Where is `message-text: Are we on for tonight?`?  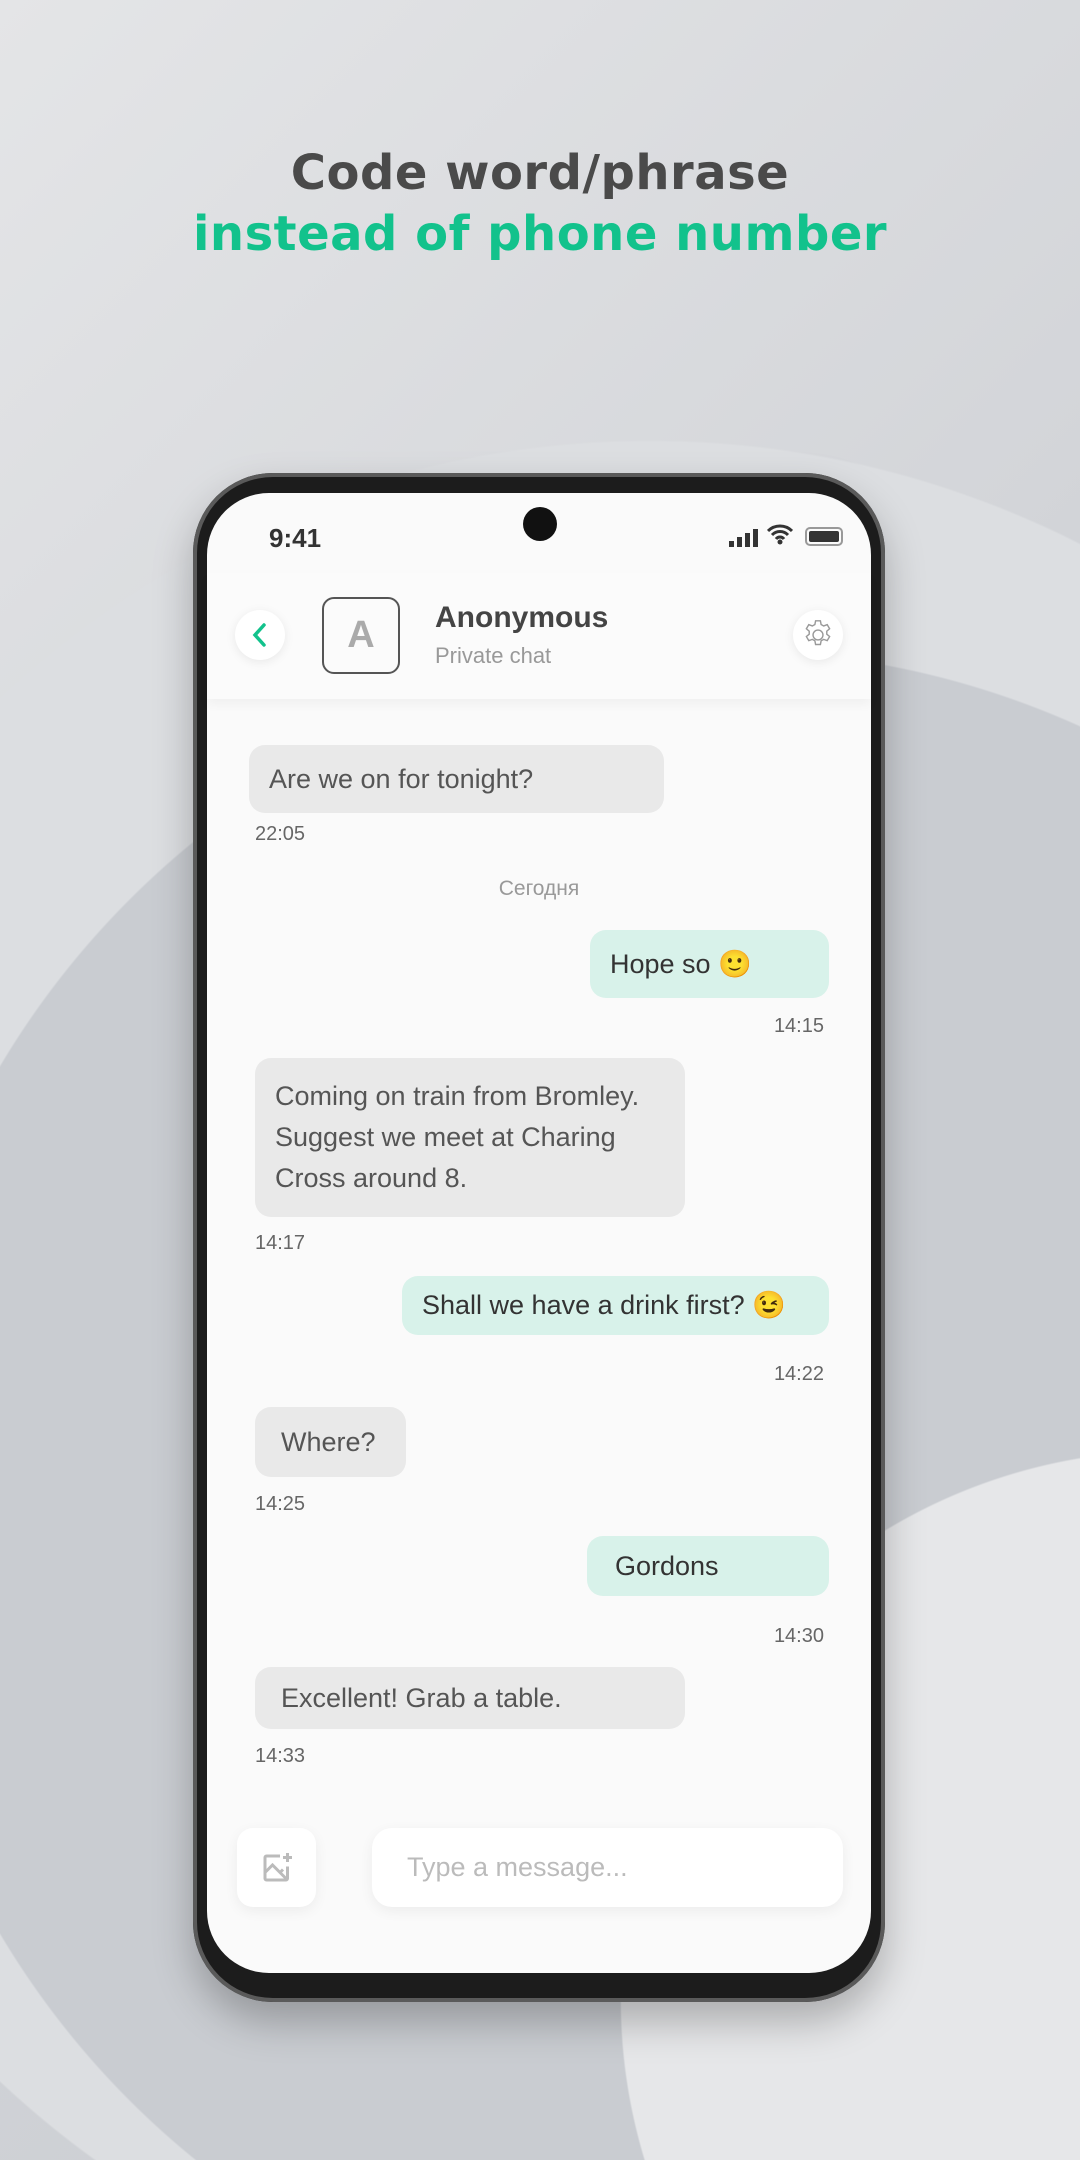
message-text: Are we on for tonight? is located at coordinates (401, 778).